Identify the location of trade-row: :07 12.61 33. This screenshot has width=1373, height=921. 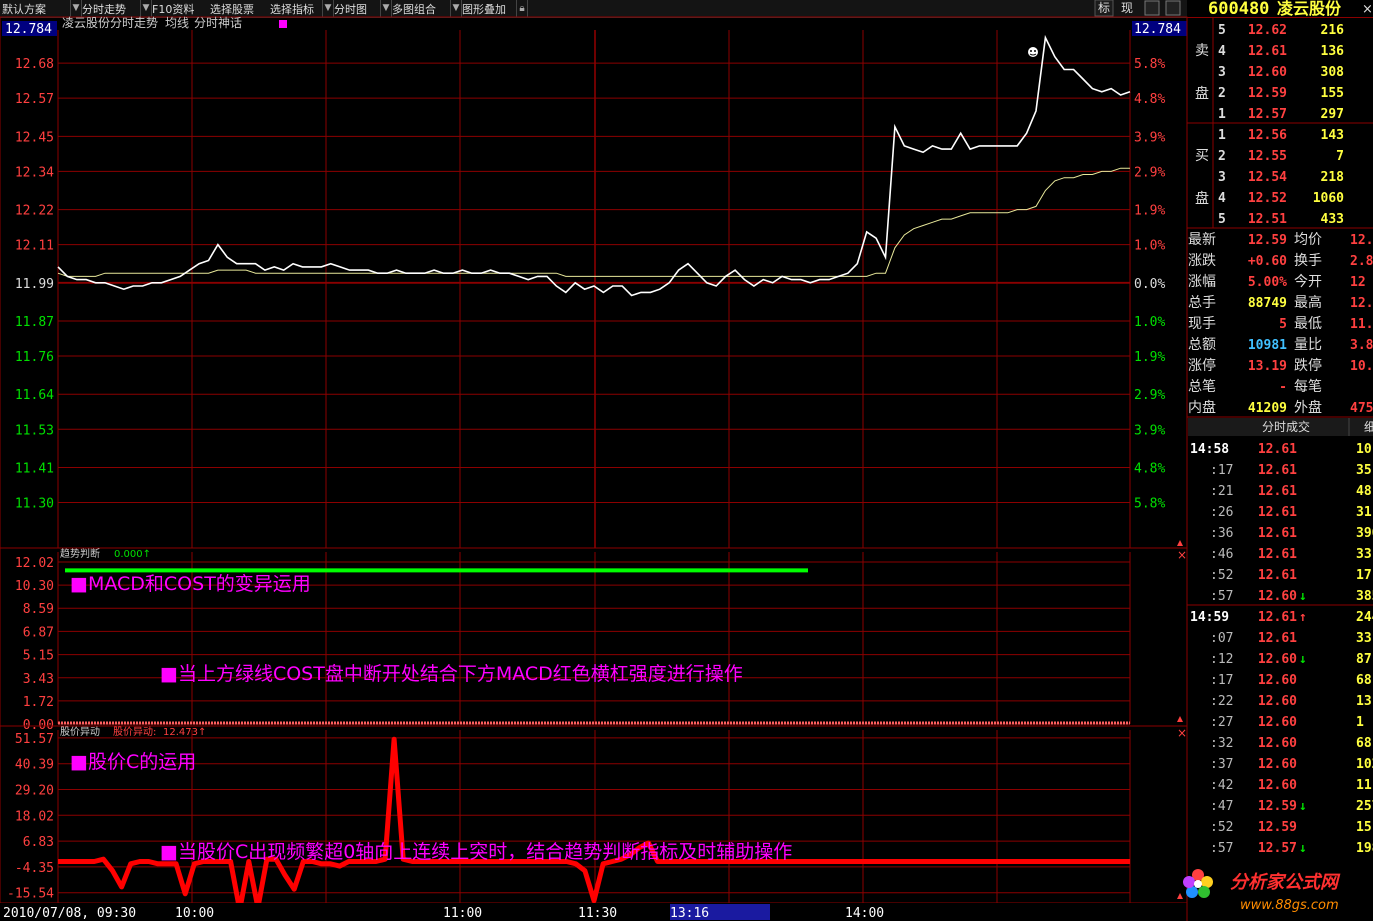
(1291, 638).